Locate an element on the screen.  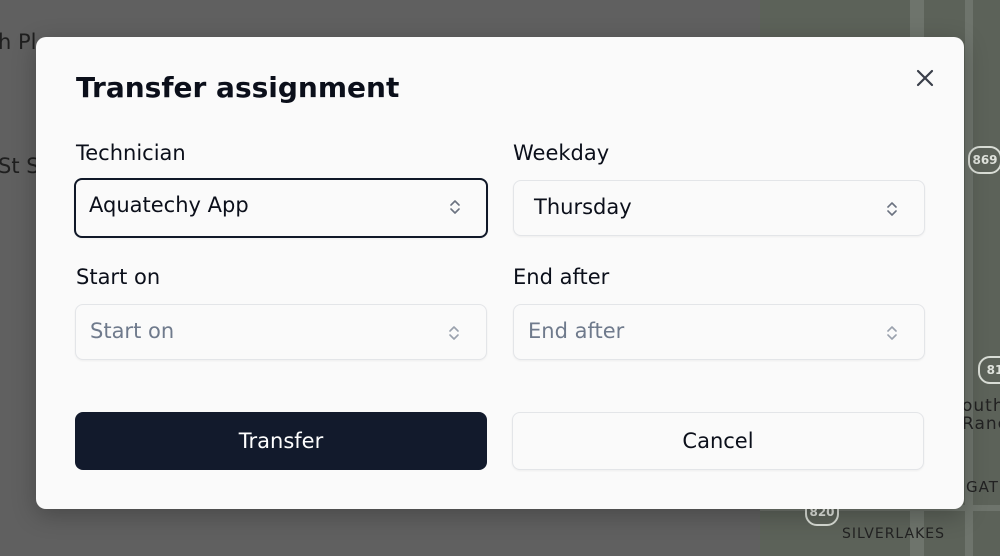
weekday-label: Weekday is located at coordinates (561, 153).